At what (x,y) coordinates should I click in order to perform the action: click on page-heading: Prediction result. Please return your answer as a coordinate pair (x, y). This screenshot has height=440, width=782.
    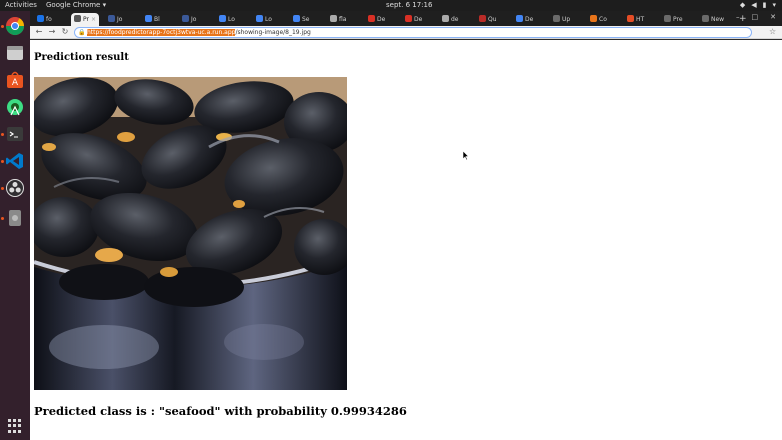
    Looking at the image, I should click on (81, 57).